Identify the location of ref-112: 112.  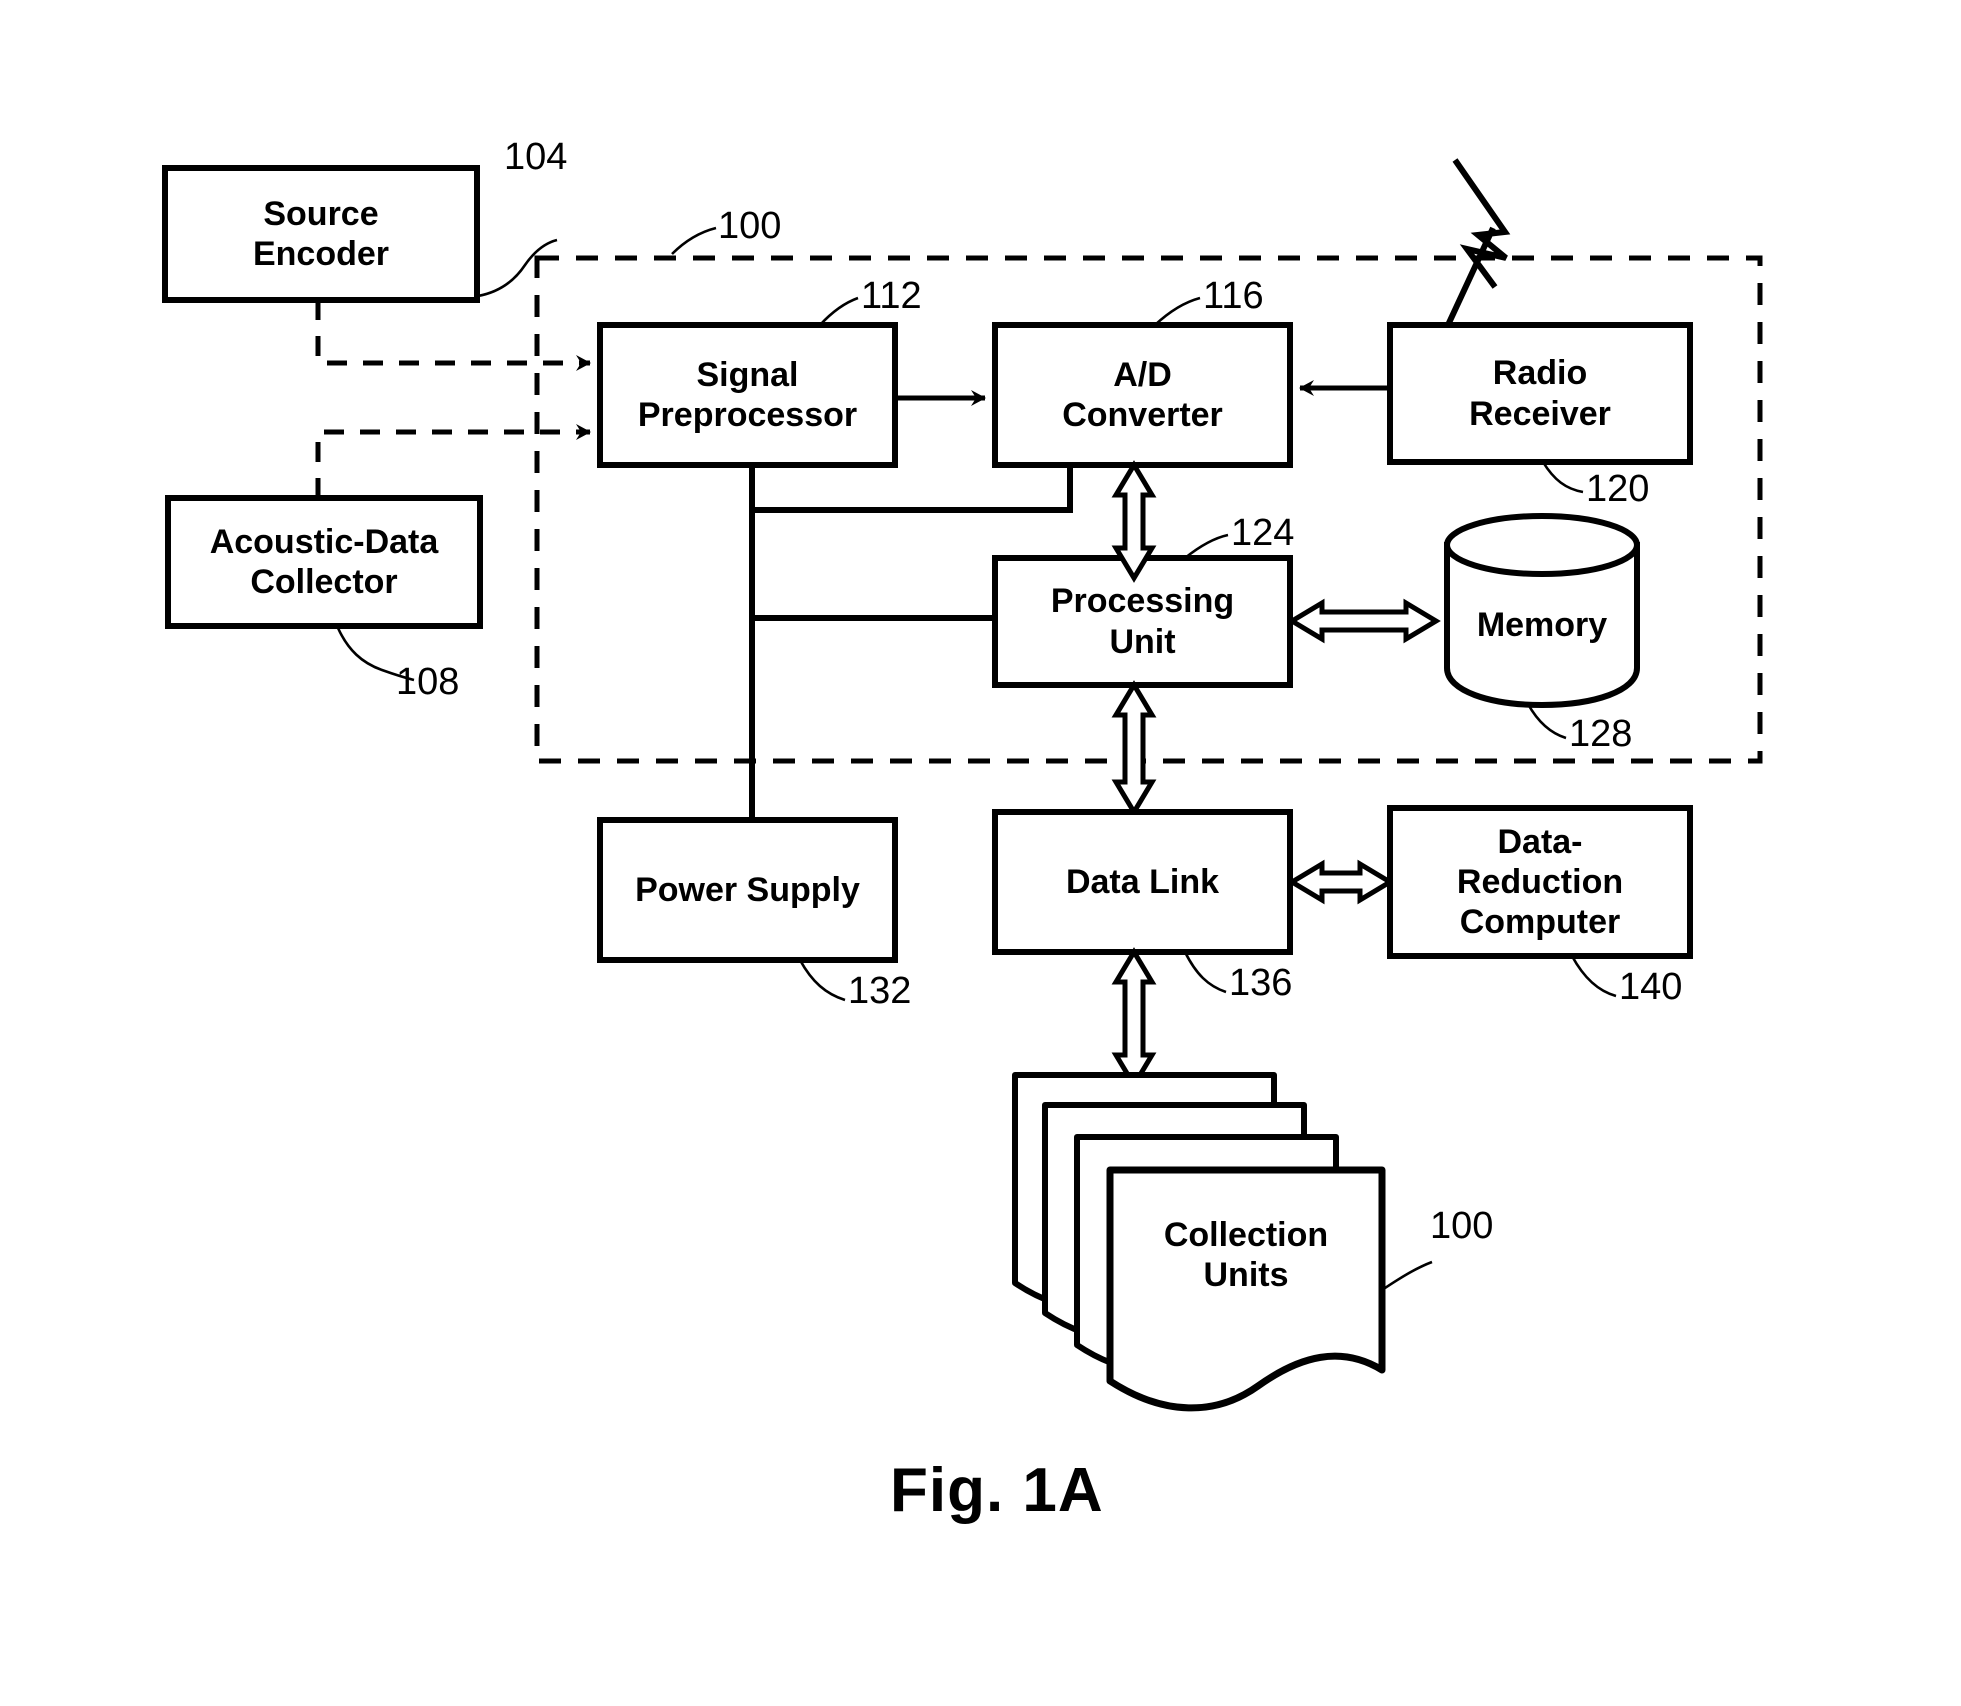
(891, 296).